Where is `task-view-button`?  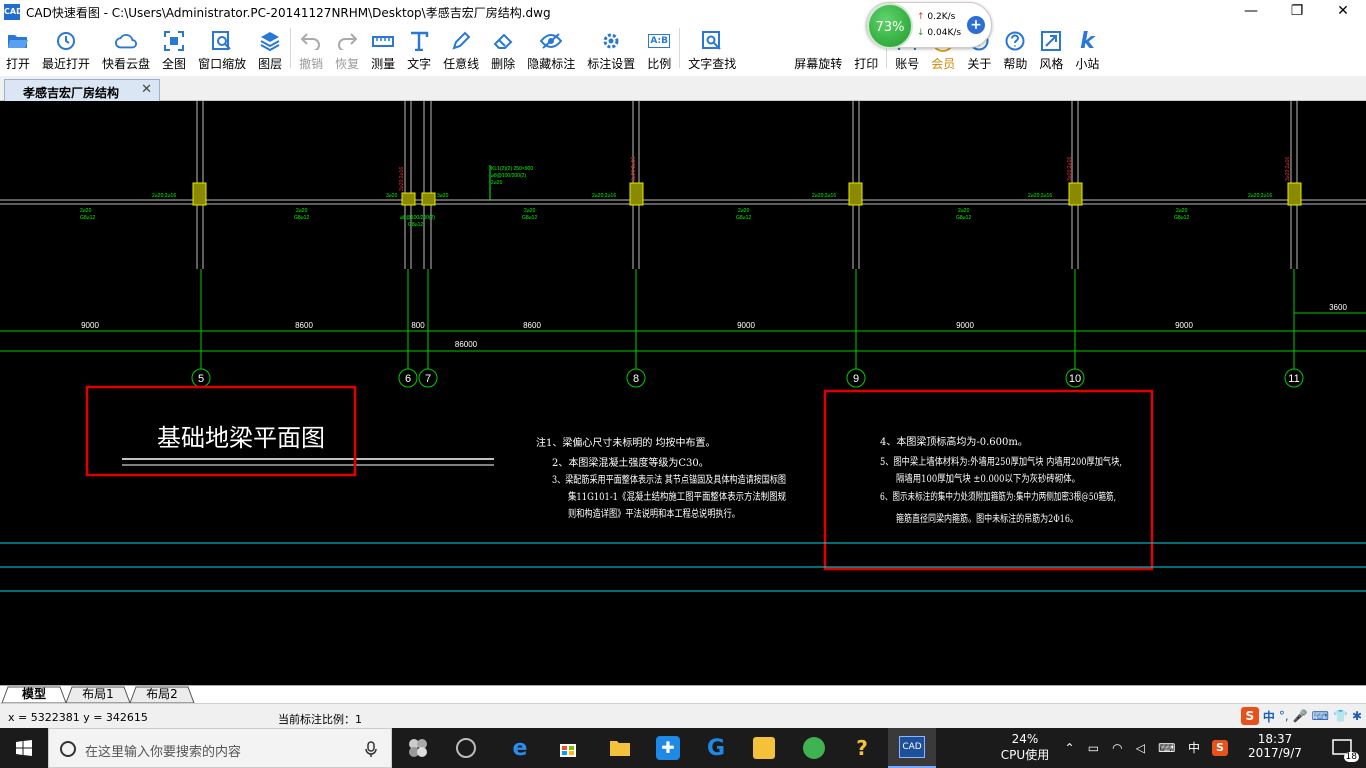
task-view-button is located at coordinates (418, 748).